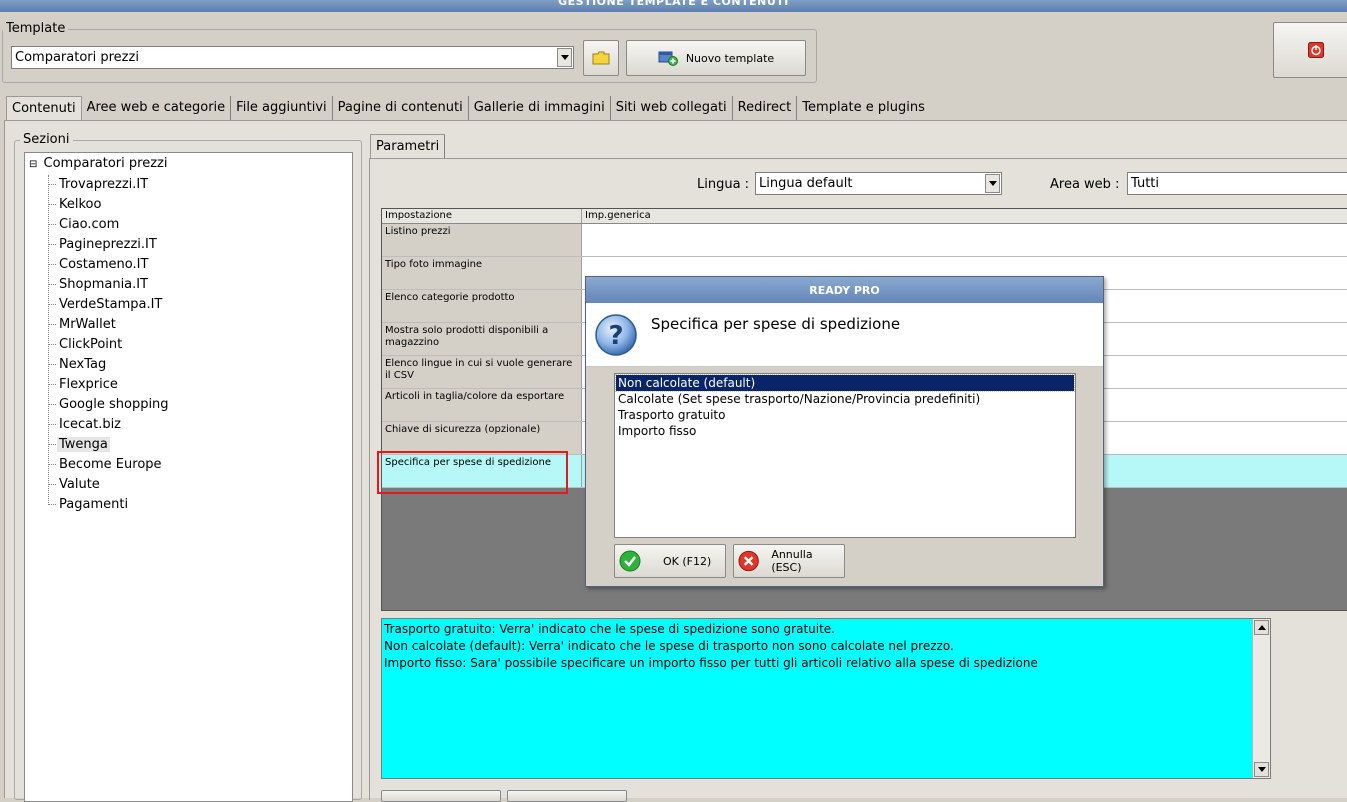 This screenshot has width=1347, height=802. Describe the element at coordinates (765, 108) in the screenshot. I see `tab-redirect: Redirect` at that location.